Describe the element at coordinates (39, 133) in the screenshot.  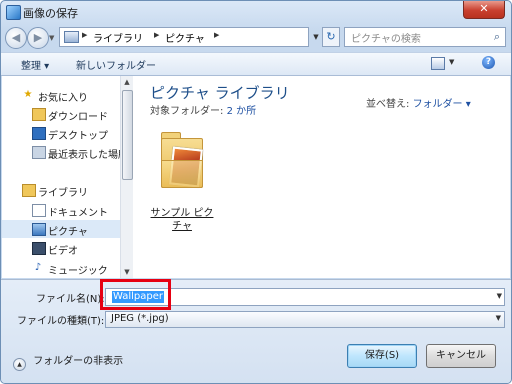
I see `desktop-icon` at that location.